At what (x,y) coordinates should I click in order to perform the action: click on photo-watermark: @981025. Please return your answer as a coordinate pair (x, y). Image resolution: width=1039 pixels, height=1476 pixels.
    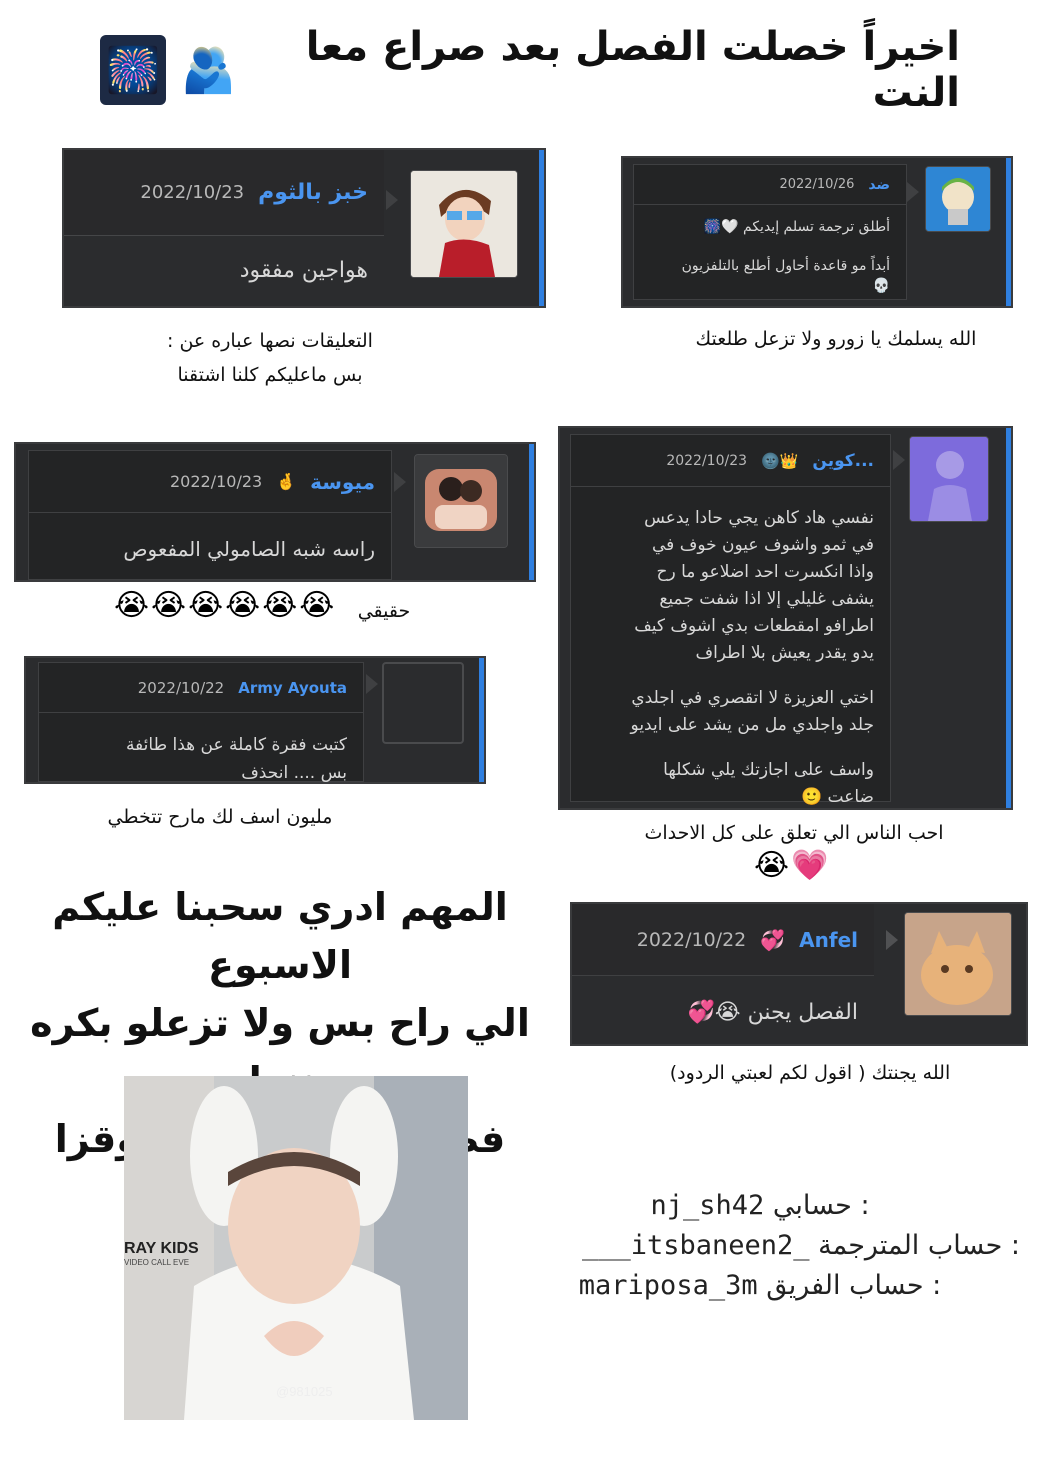
    Looking at the image, I should click on (304, 1391).